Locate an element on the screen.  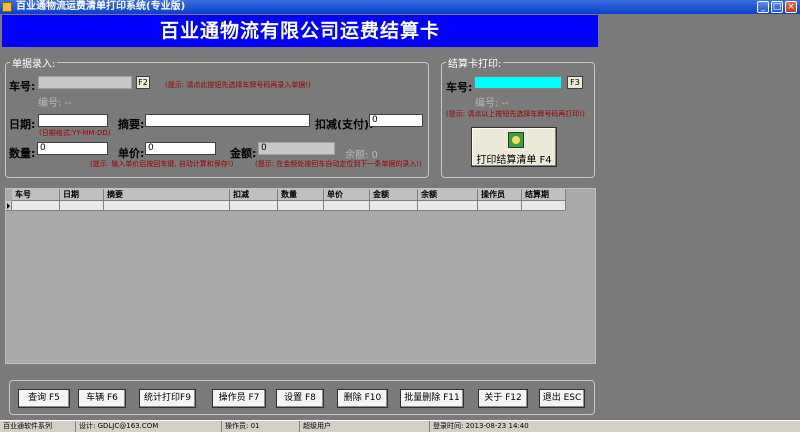
about-button: 关于 F12 is located at coordinates (503, 398).